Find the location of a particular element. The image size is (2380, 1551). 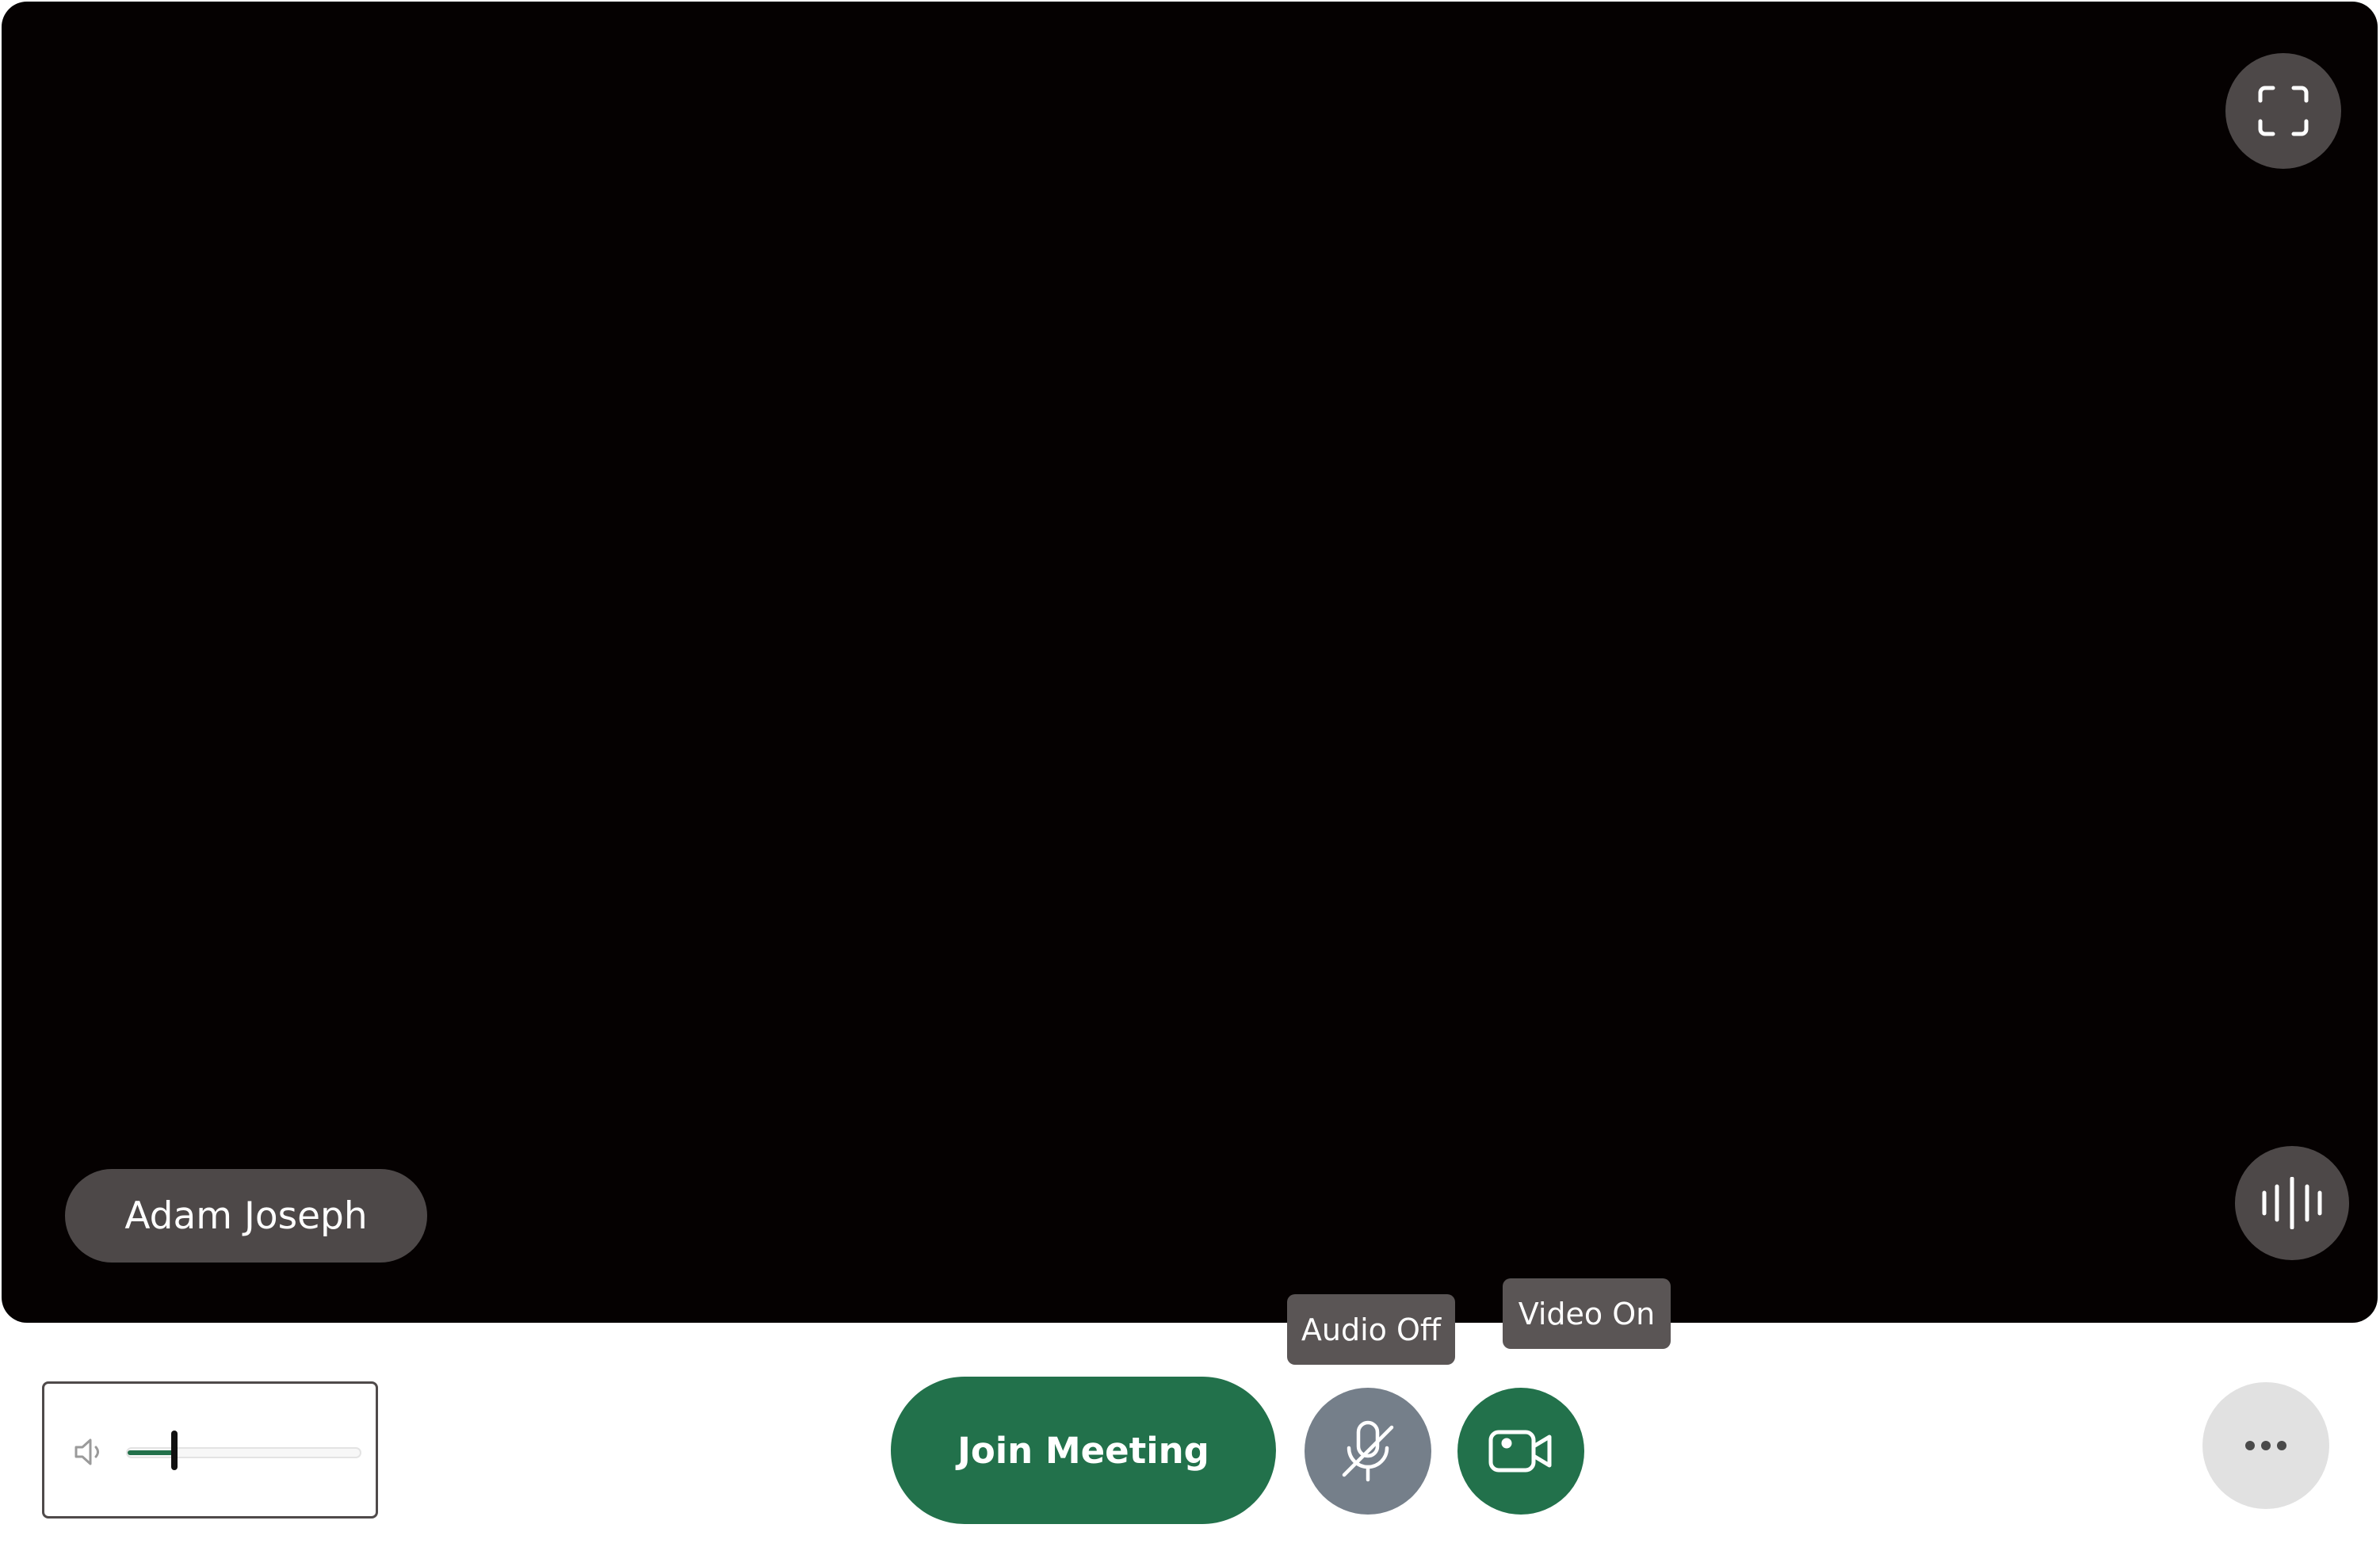

more-options-button is located at coordinates (2265, 1445).